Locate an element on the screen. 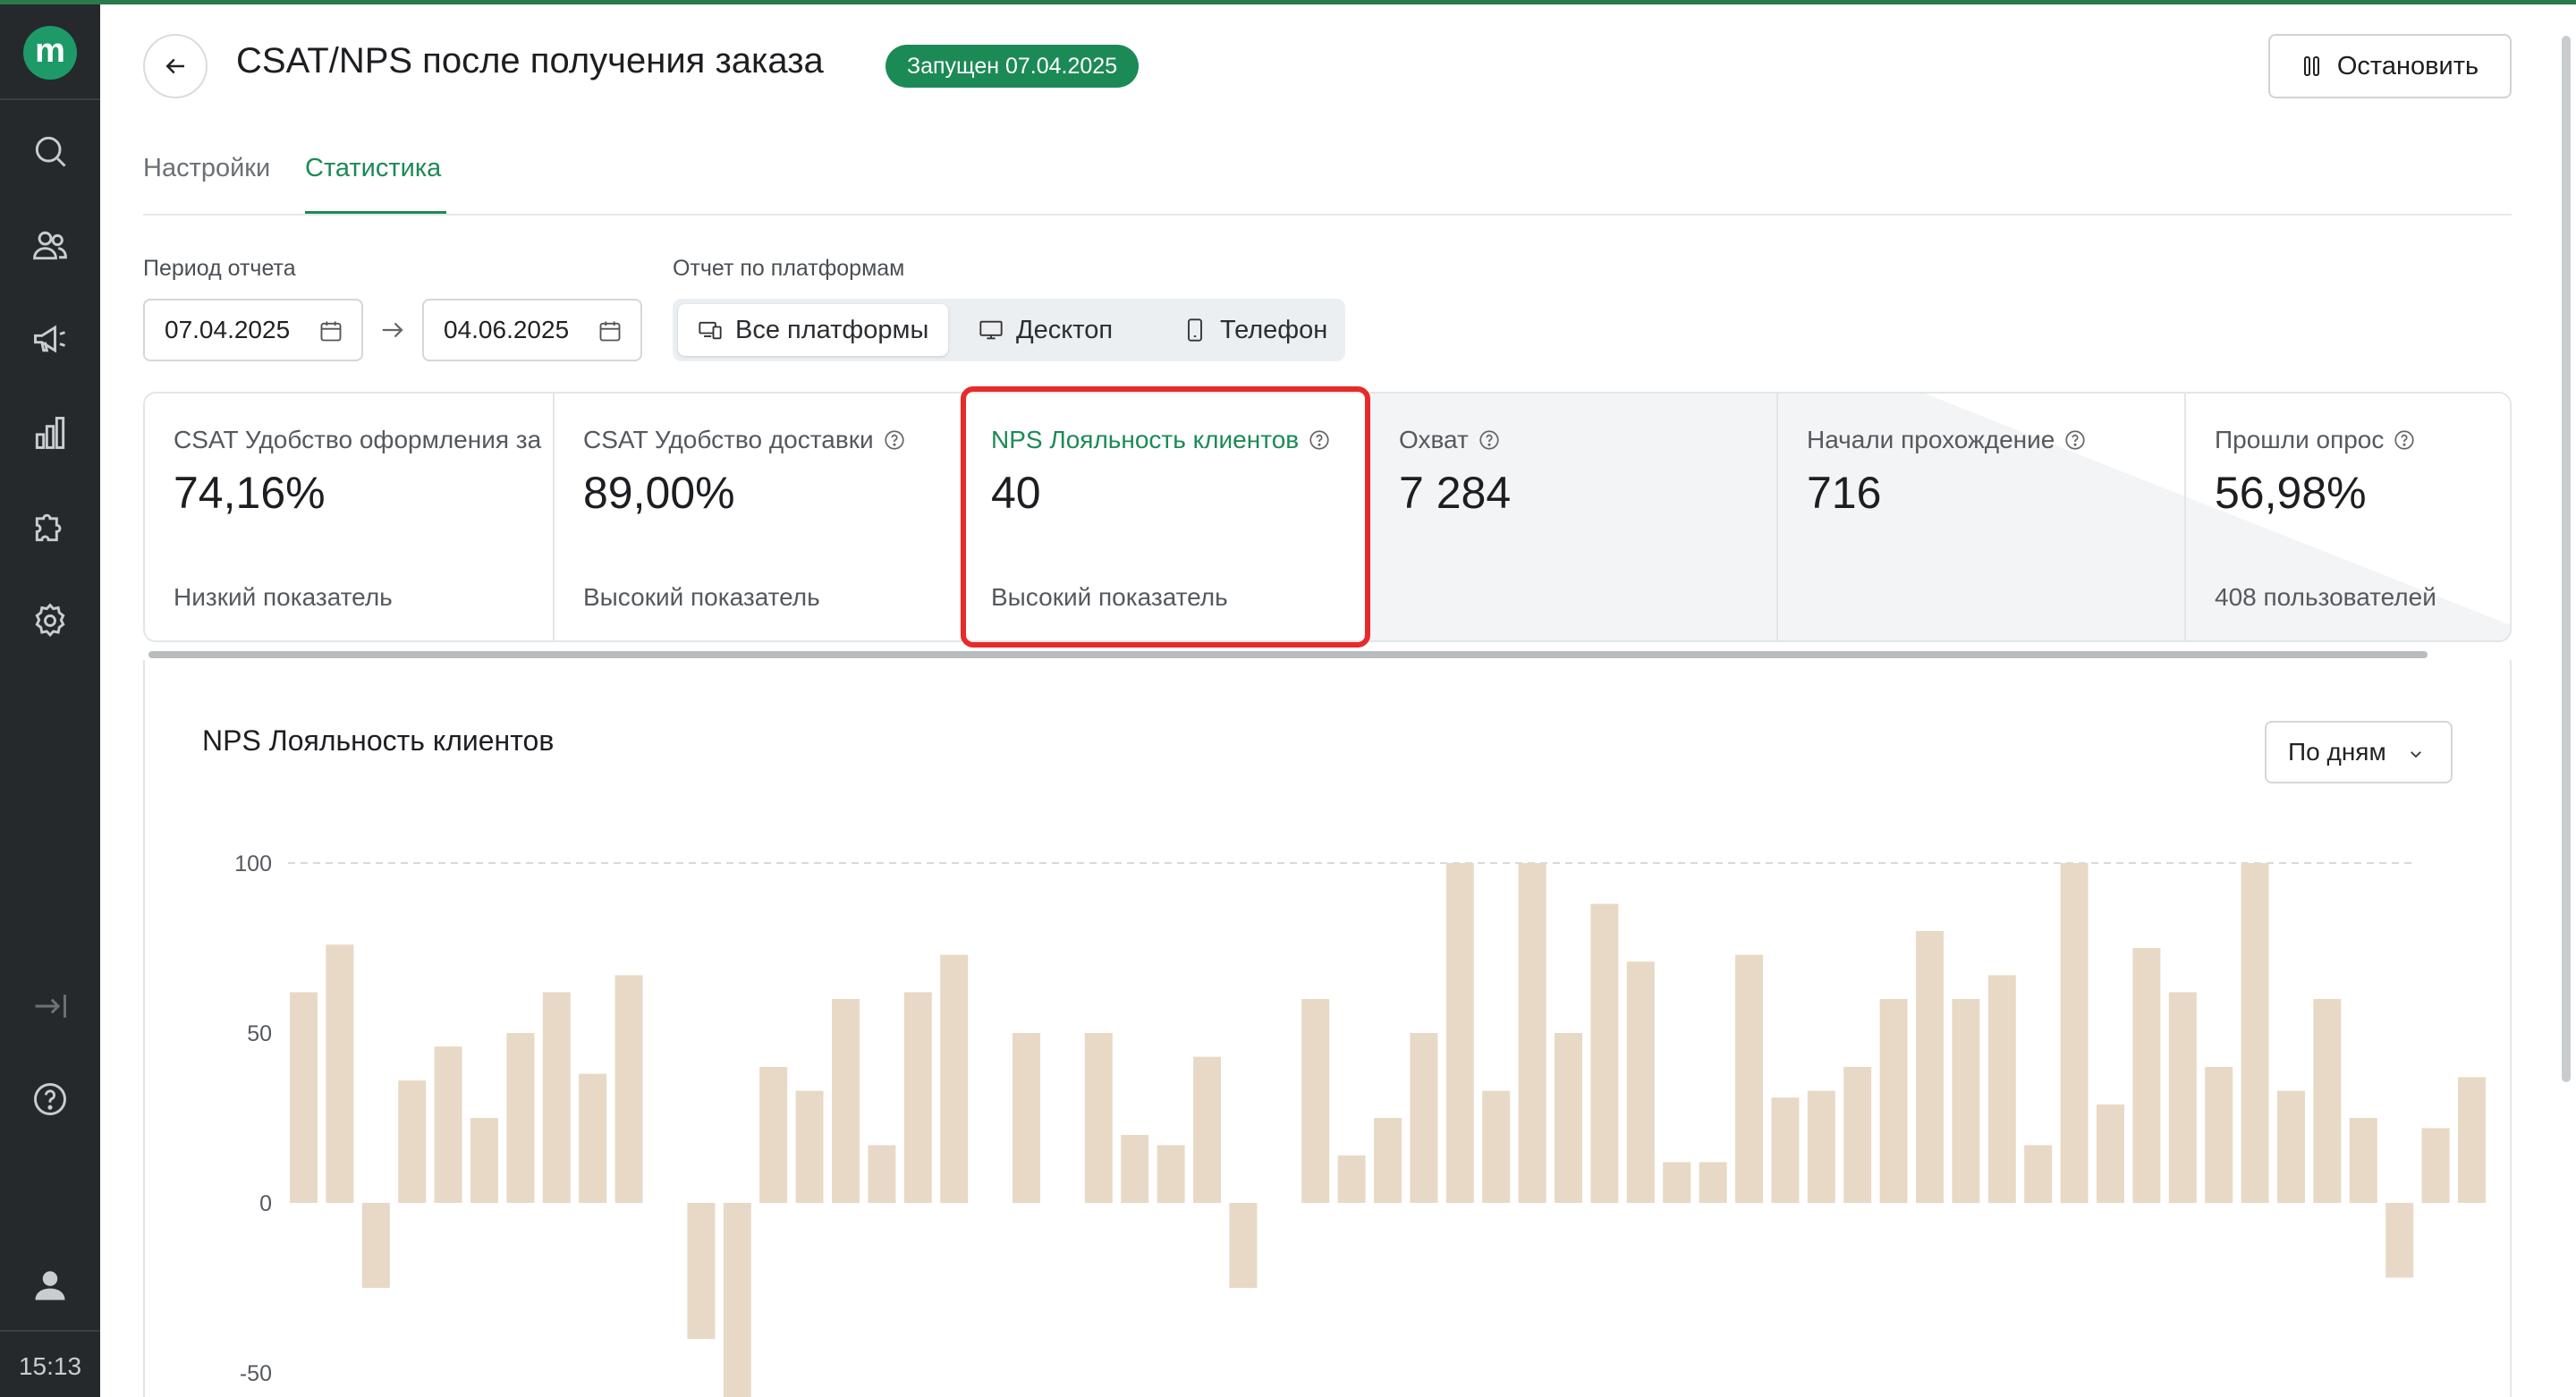 The height and width of the screenshot is (1397, 2576). metric-card-completed: Прошли опрос 56,98% 408 пользователей is located at coordinates (2348, 517).